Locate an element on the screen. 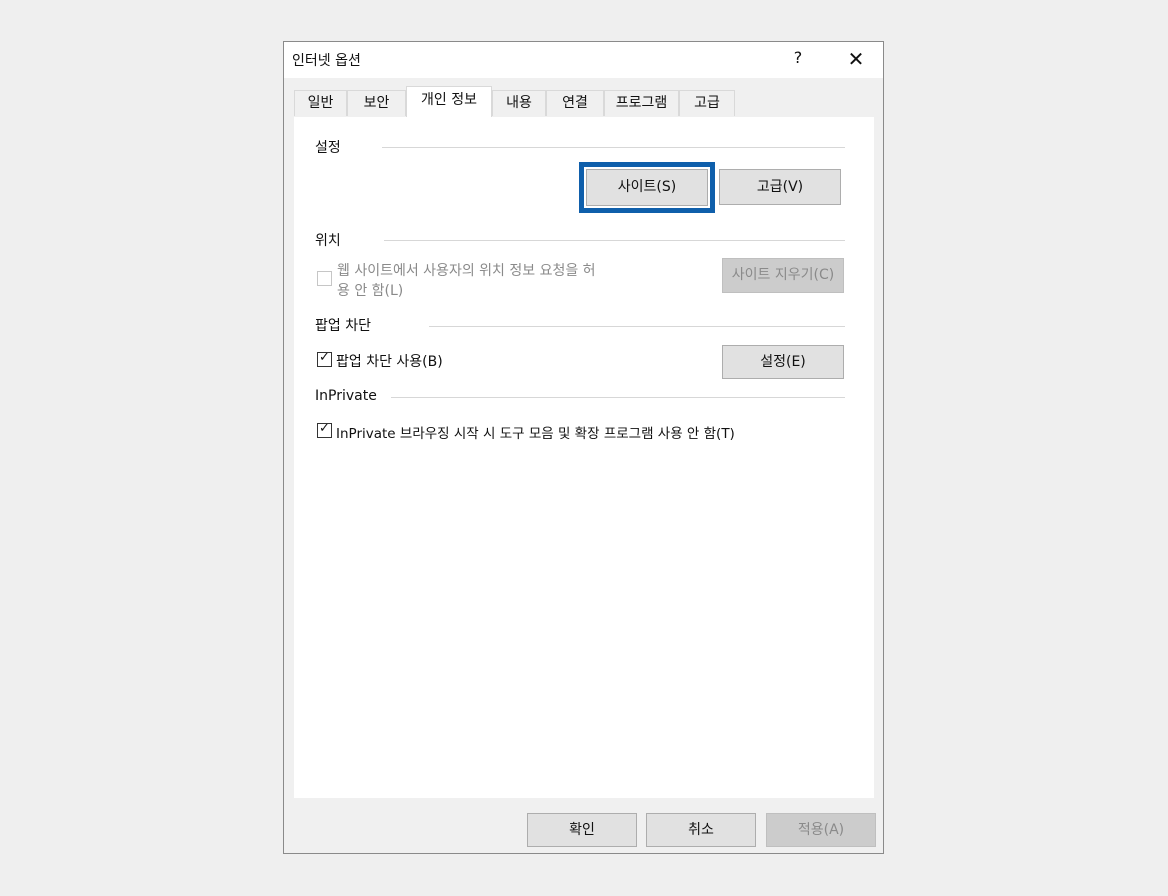  inprivate-checkbox: ✓ is located at coordinates (324, 429).